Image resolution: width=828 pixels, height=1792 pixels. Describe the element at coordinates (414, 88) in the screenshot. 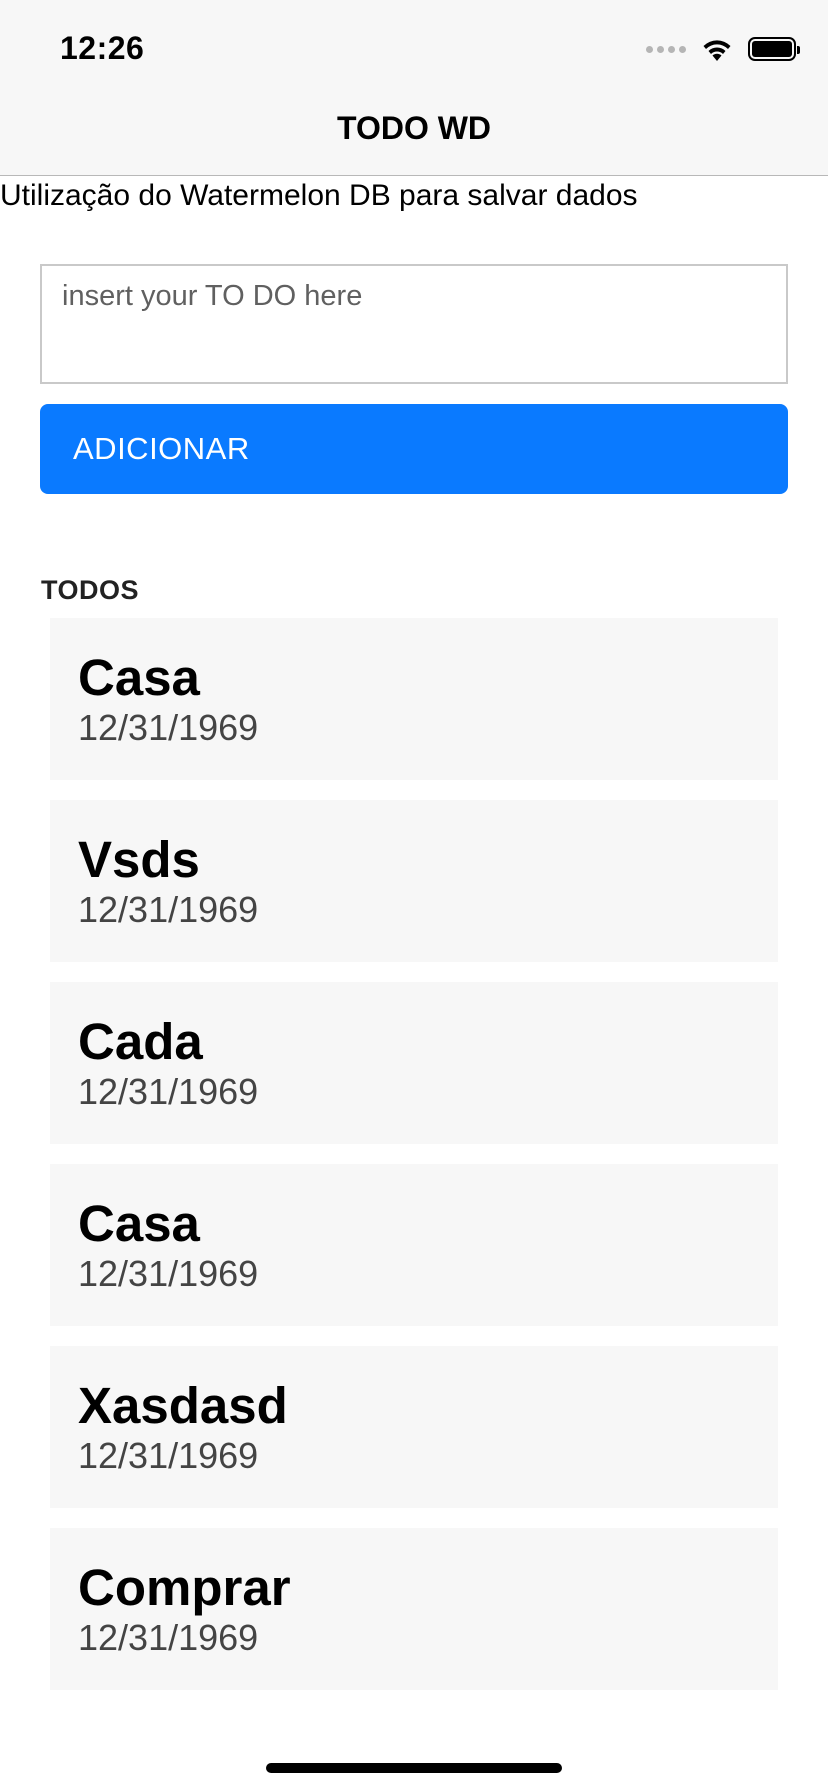

I see `navigation-bar: 12:26 TODO WD` at that location.